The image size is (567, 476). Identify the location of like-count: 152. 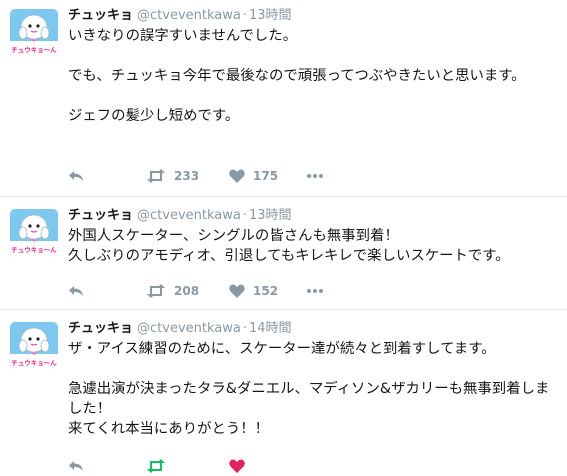
(266, 291).